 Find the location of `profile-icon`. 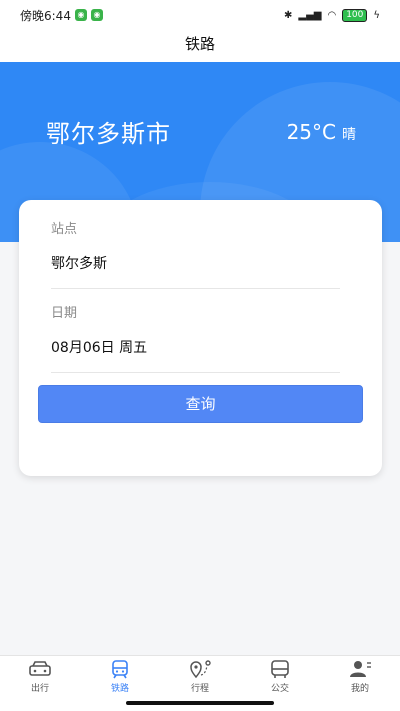

profile-icon is located at coordinates (360, 669).